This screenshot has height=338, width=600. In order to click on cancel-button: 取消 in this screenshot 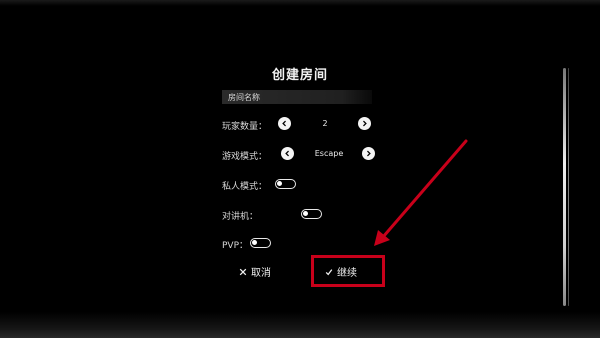, I will do `click(255, 271)`.